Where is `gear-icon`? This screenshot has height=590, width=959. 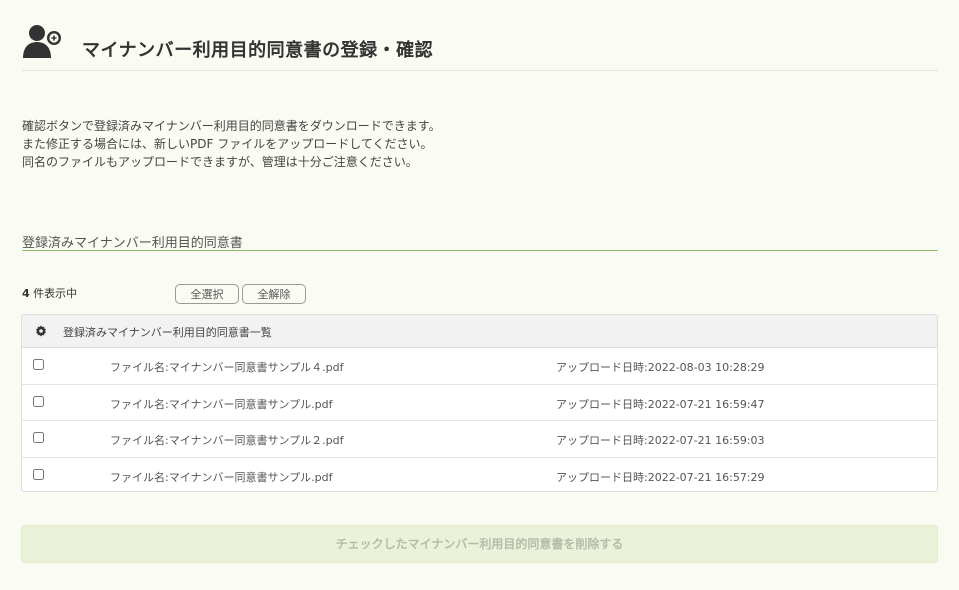
gear-icon is located at coordinates (41, 331).